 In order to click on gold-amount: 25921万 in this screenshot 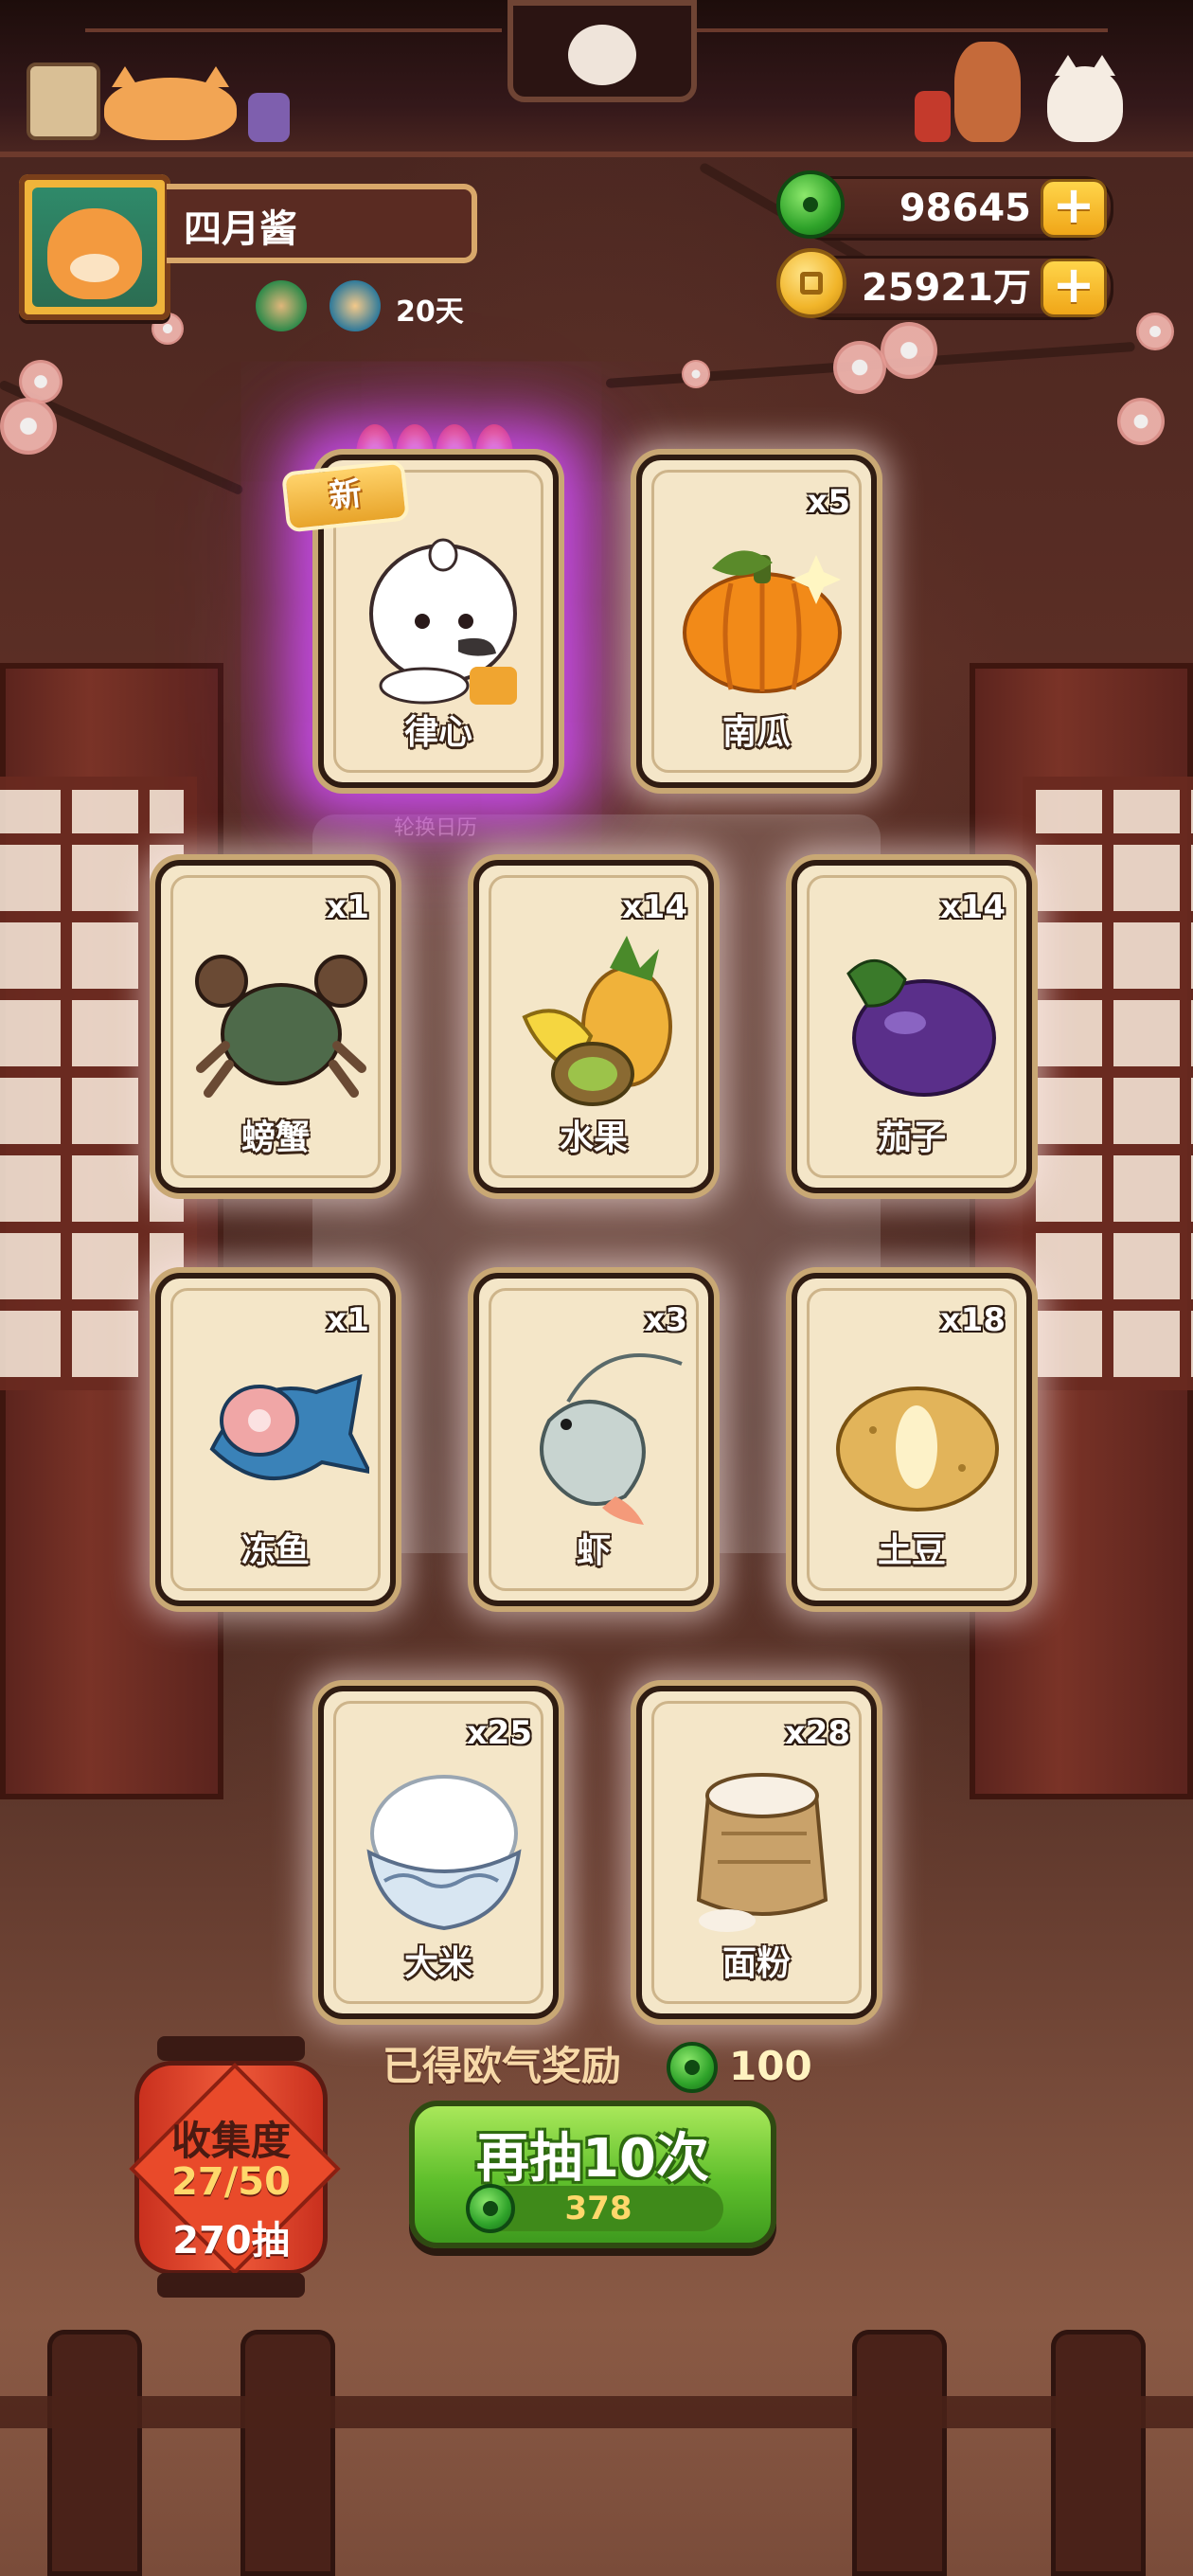, I will do `click(946, 288)`.